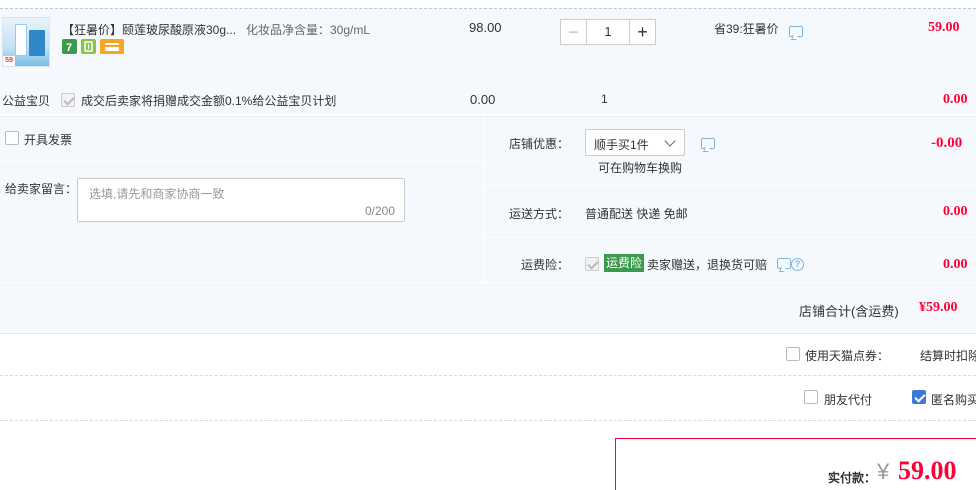  I want to click on shop-discount-select: 顺手买1件, so click(635, 142).